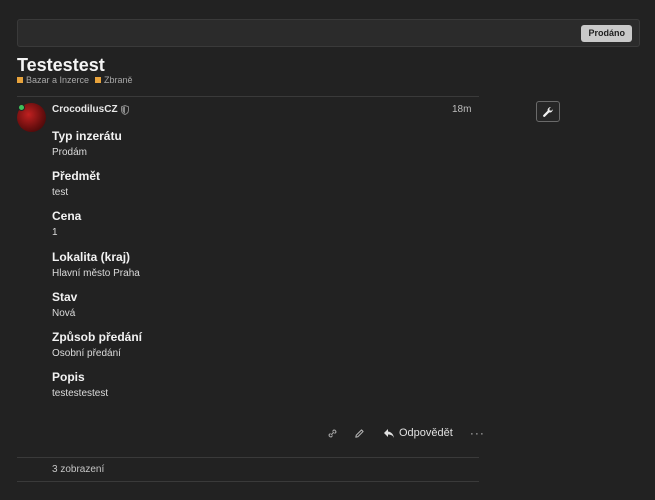 Image resolution: width=655 pixels, height=500 pixels. Describe the element at coordinates (477, 433) in the screenshot. I see `more-icon: ···` at that location.